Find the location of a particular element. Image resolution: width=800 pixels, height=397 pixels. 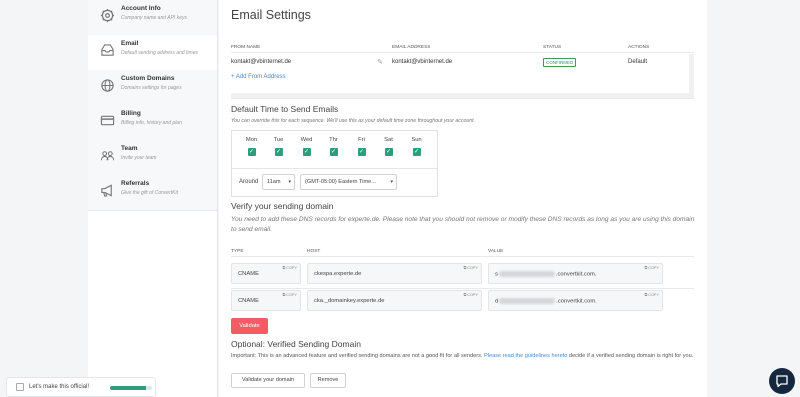

dns-value-cell: d .convertkit.com. ⧉ COPY is located at coordinates (575, 300).